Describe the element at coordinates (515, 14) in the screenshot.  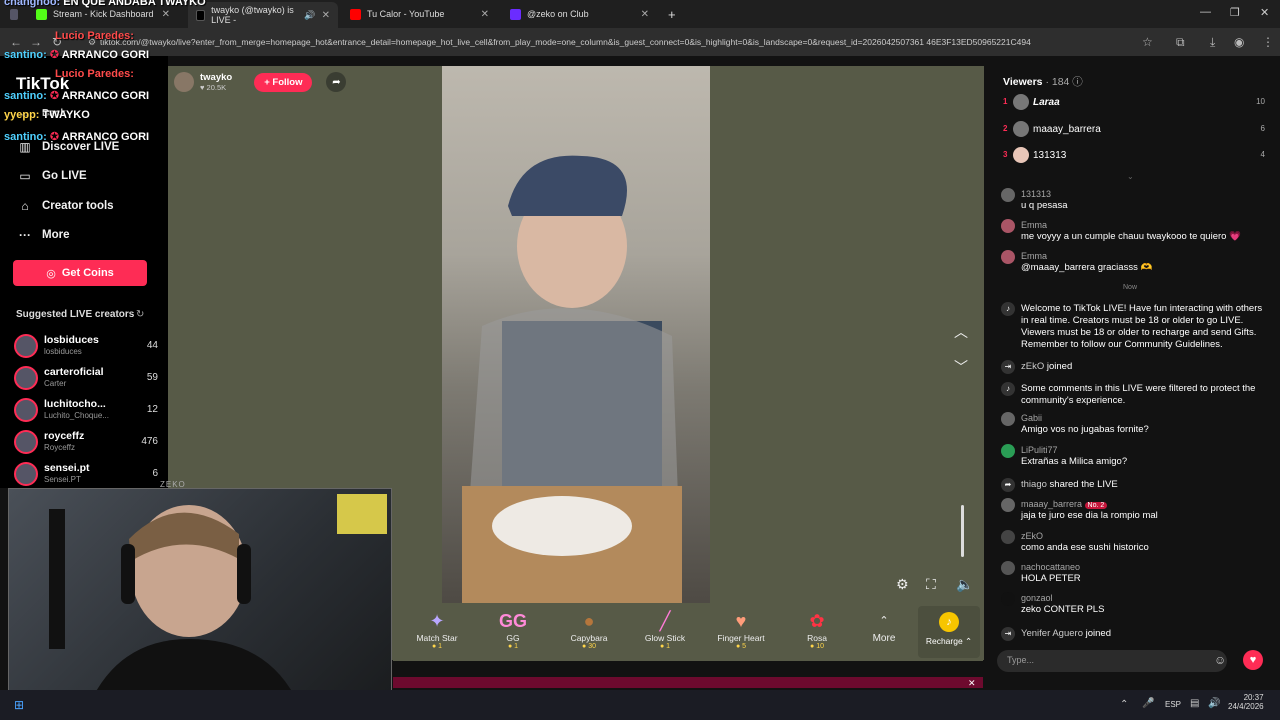
I see `club-icon` at that location.